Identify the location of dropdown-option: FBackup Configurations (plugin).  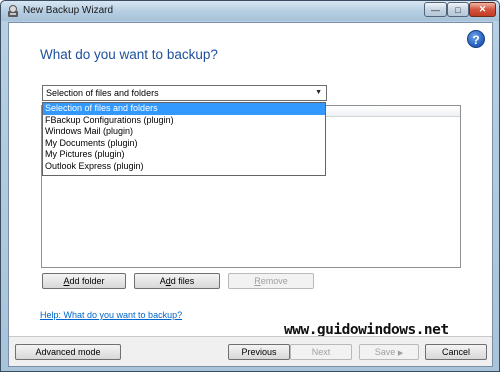
(184, 121).